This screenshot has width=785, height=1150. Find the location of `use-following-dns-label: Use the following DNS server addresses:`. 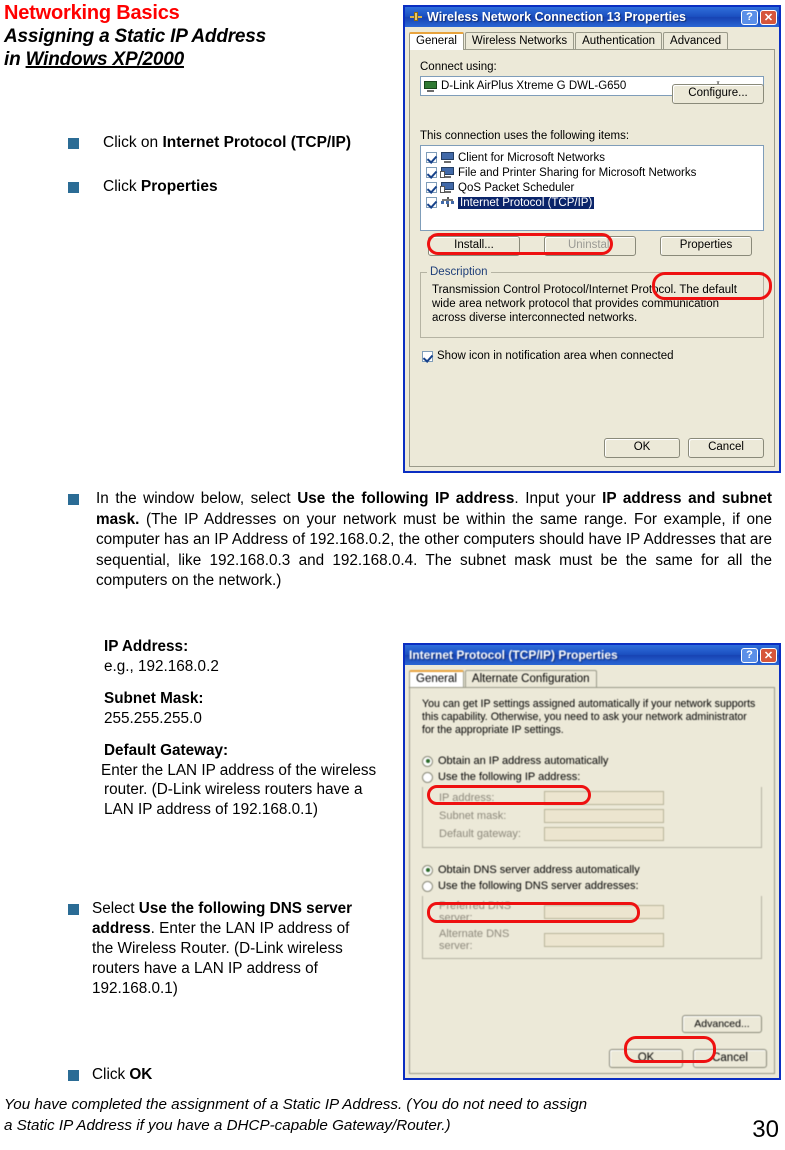

use-following-dns-label: Use the following DNS server addresses: is located at coordinates (538, 886).